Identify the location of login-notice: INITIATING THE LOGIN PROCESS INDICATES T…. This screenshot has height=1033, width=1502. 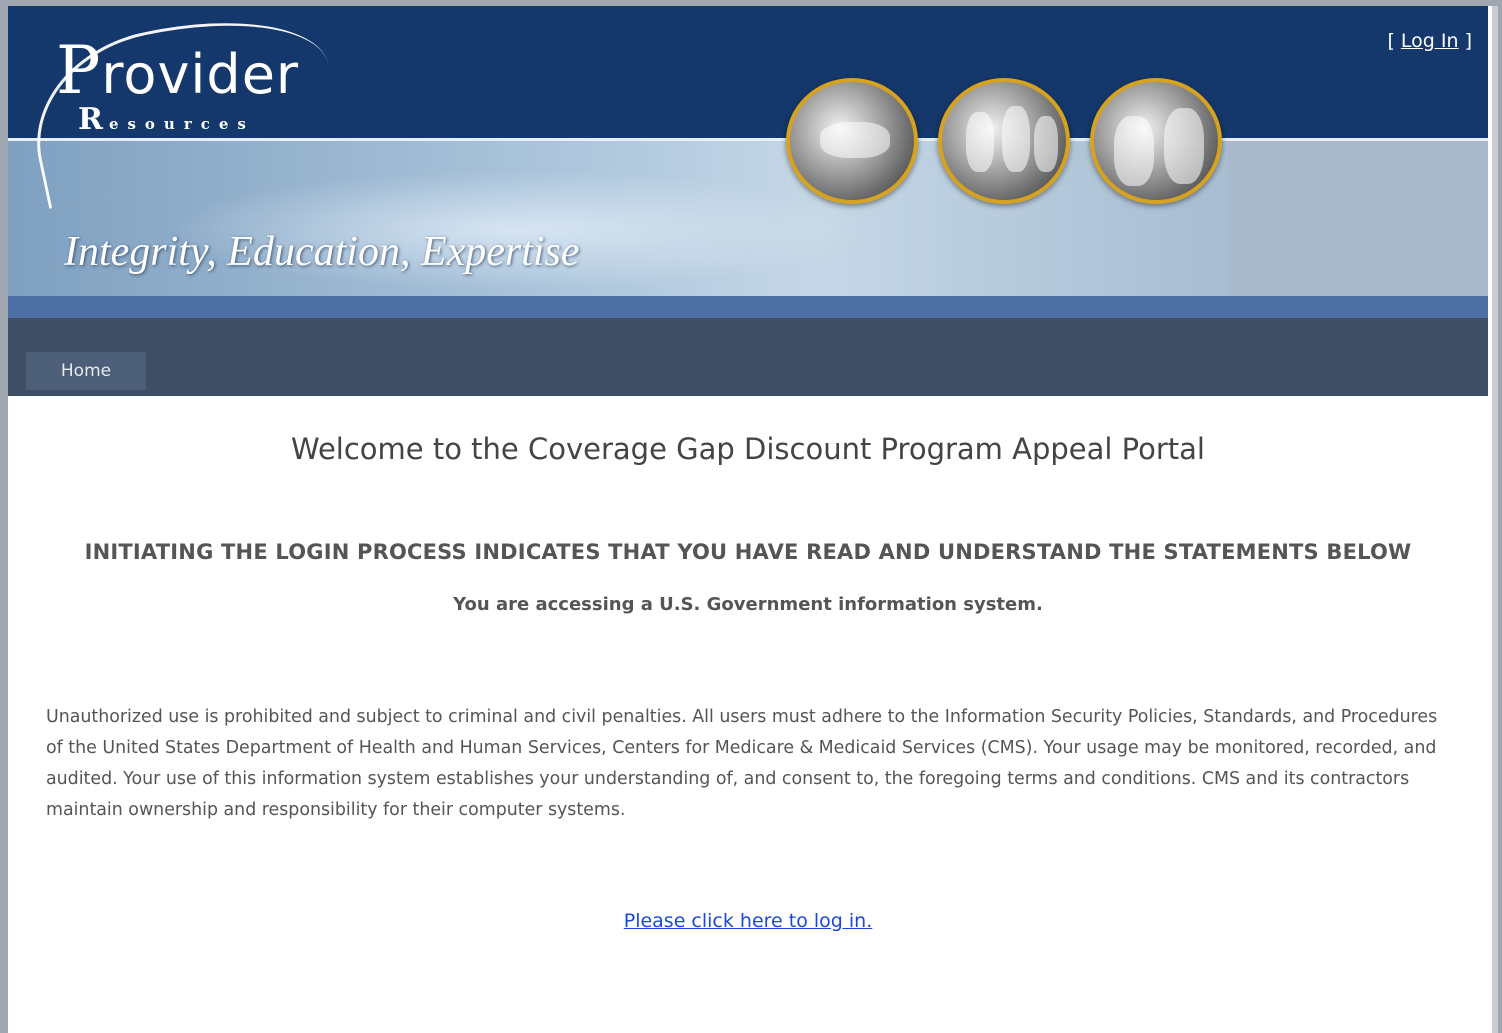
(748, 552).